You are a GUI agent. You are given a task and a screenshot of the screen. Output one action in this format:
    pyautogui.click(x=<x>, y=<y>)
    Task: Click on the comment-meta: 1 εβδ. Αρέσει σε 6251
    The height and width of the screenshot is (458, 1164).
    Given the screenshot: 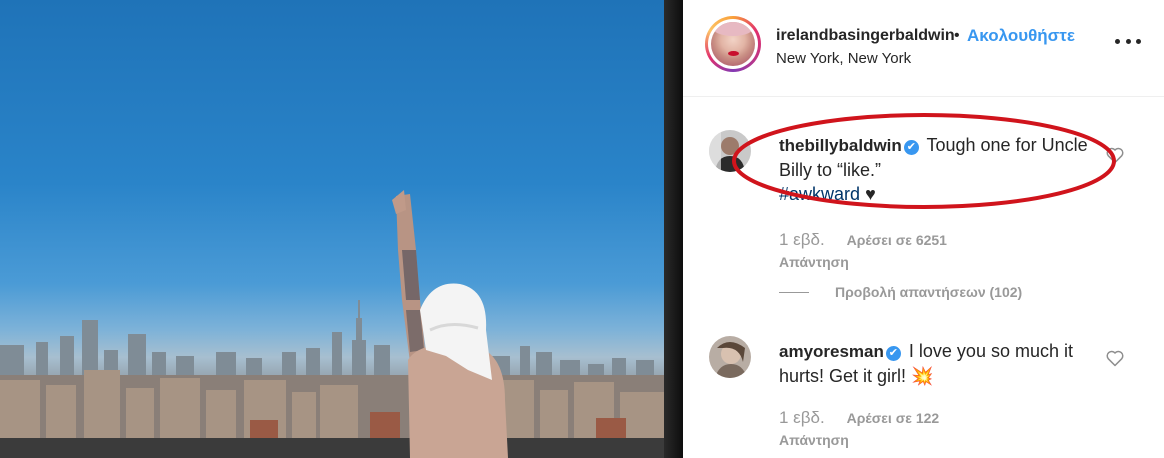 What is the action you would take?
    pyautogui.click(x=863, y=240)
    